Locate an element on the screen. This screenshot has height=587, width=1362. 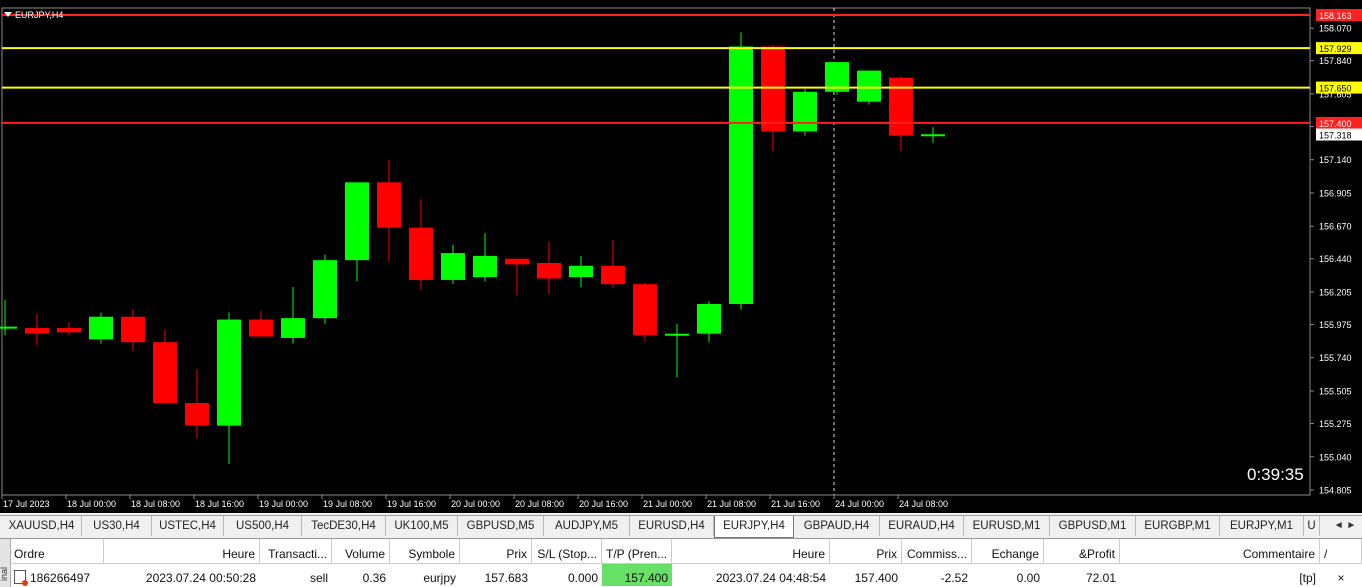
table-cell: 157.400 is located at coordinates (876, 578).